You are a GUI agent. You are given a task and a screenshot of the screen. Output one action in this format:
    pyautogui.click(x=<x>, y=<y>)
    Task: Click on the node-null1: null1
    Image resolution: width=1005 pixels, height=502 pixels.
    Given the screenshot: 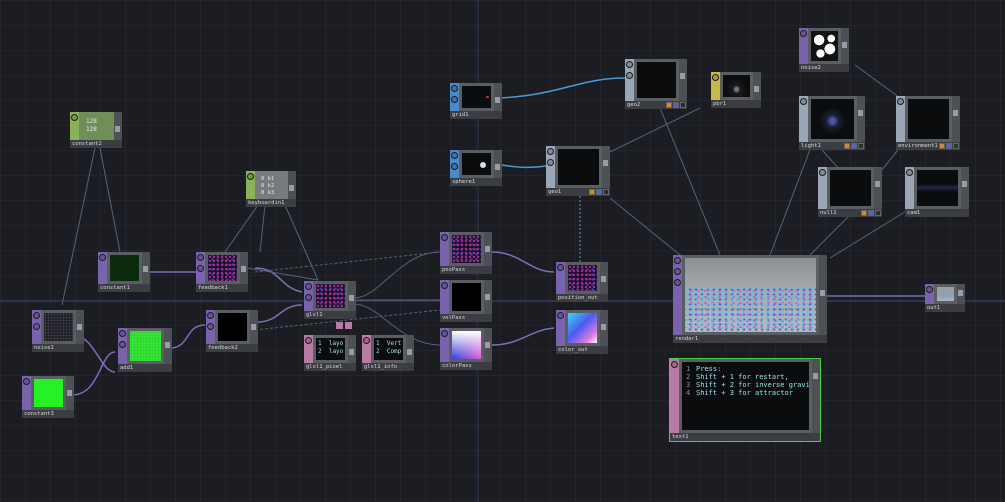 What is the action you would take?
    pyautogui.click(x=850, y=192)
    